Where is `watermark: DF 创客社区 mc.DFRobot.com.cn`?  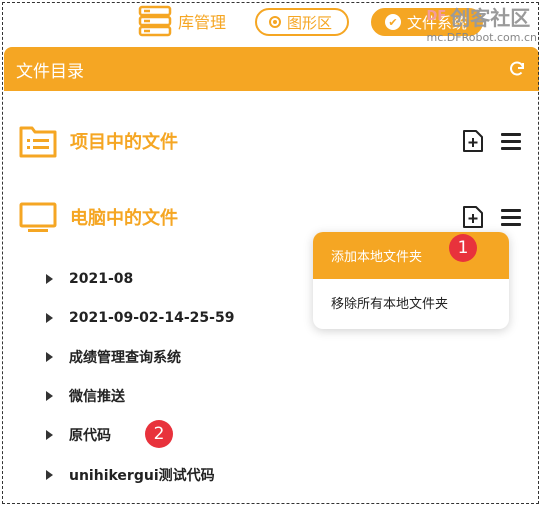
watermark: DF 创客社区 mc.DFRobot.com.cn is located at coordinates (482, 23).